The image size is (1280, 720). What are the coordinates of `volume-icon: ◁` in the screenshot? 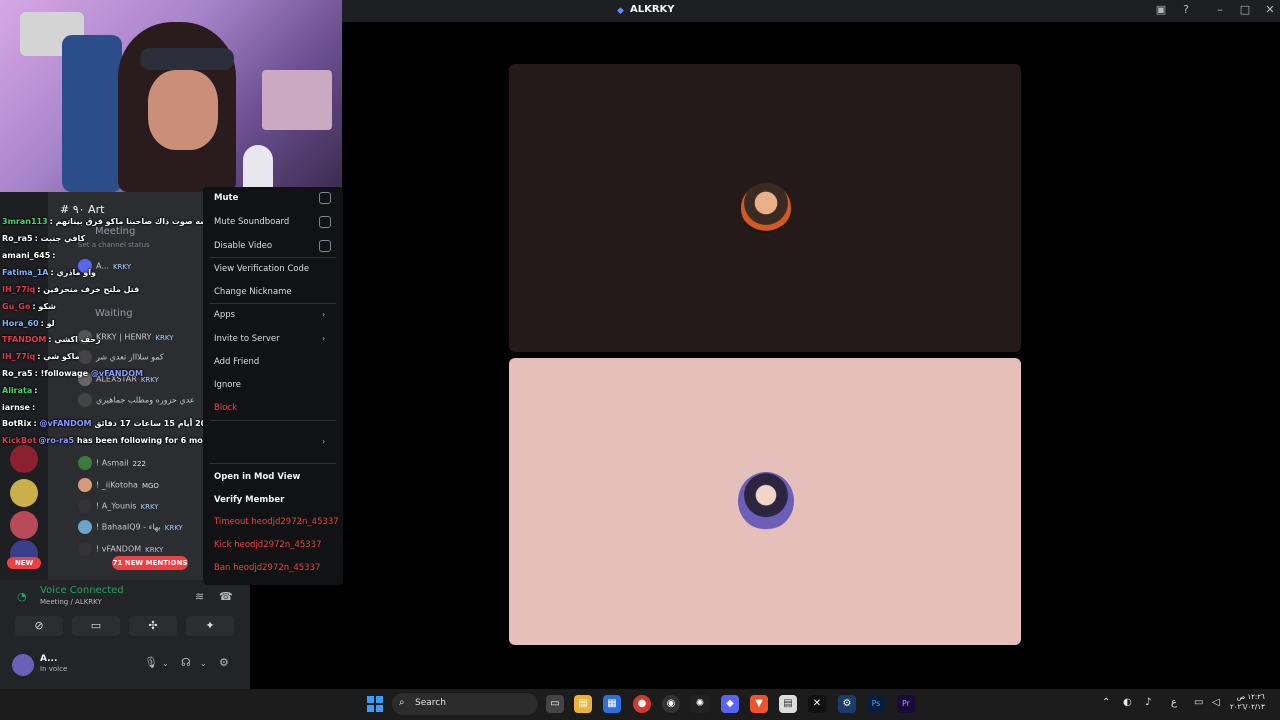 It's located at (1216, 702).